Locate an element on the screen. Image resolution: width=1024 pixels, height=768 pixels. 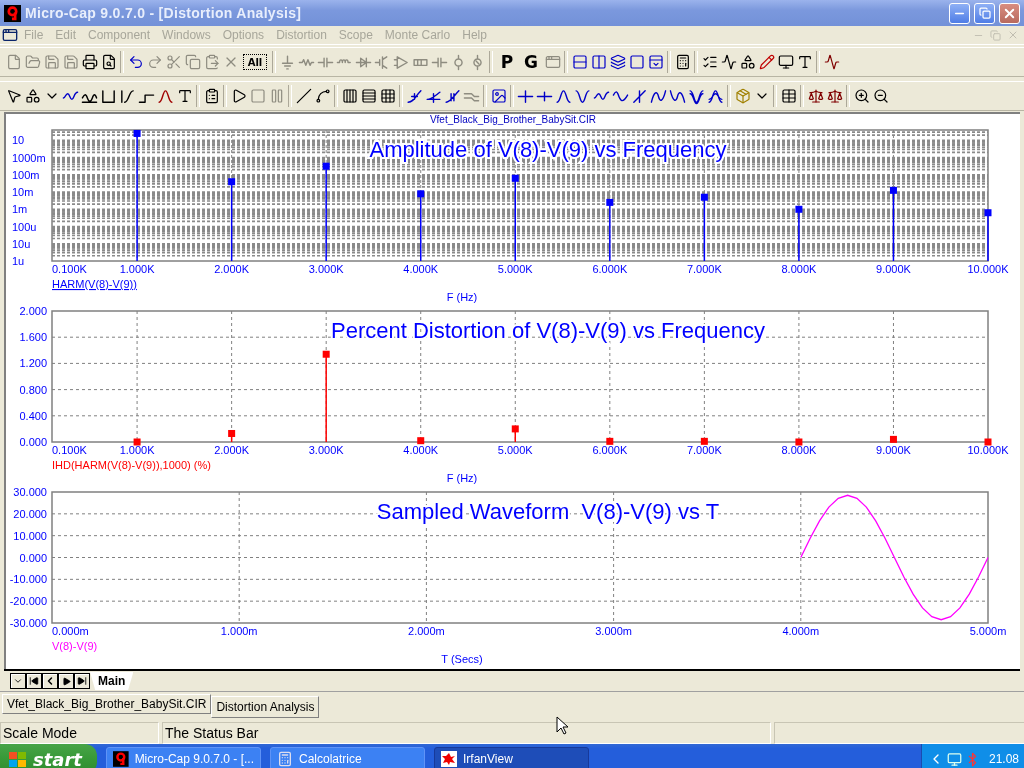
chart-title: Percent Distortion of V(8)-V(9) vs Frequency is located at coordinates (548, 330).